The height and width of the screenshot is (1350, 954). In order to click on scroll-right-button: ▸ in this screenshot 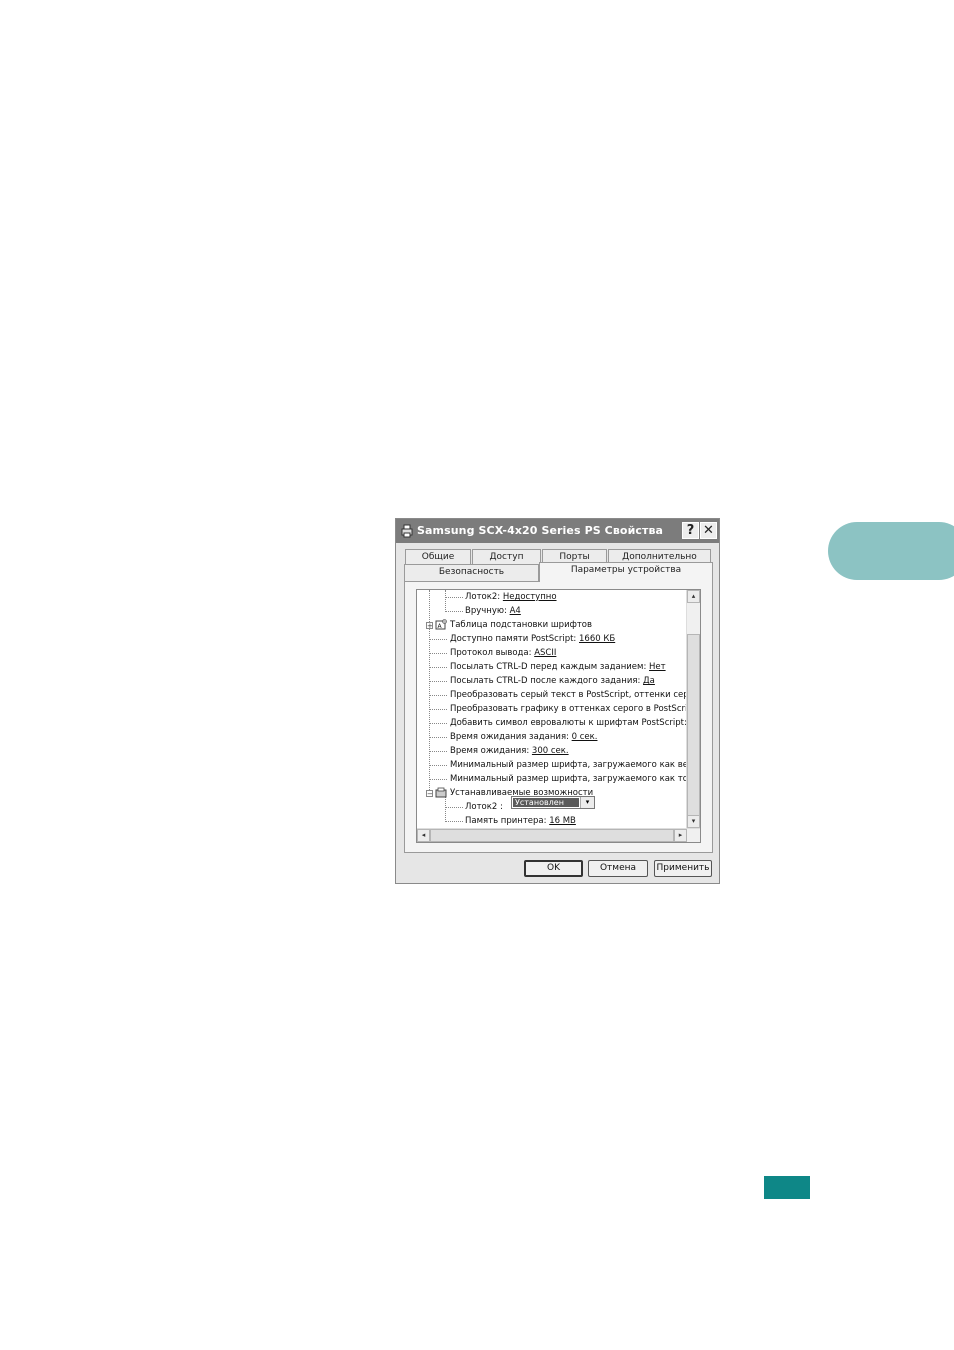, I will do `click(680, 835)`.